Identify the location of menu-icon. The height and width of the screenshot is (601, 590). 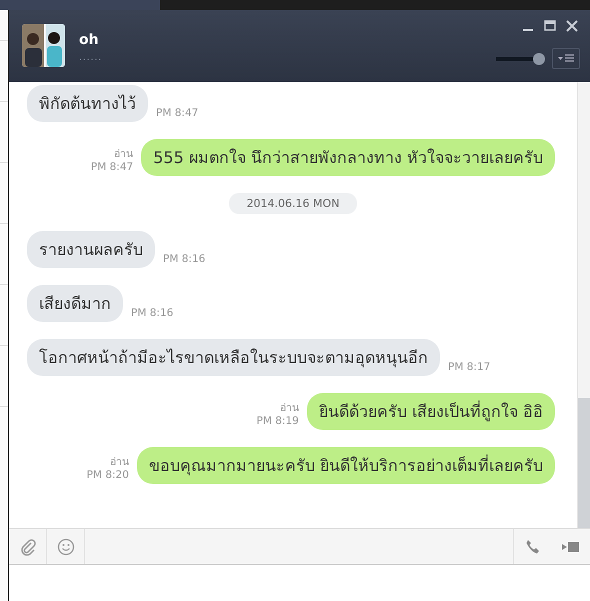
(566, 59).